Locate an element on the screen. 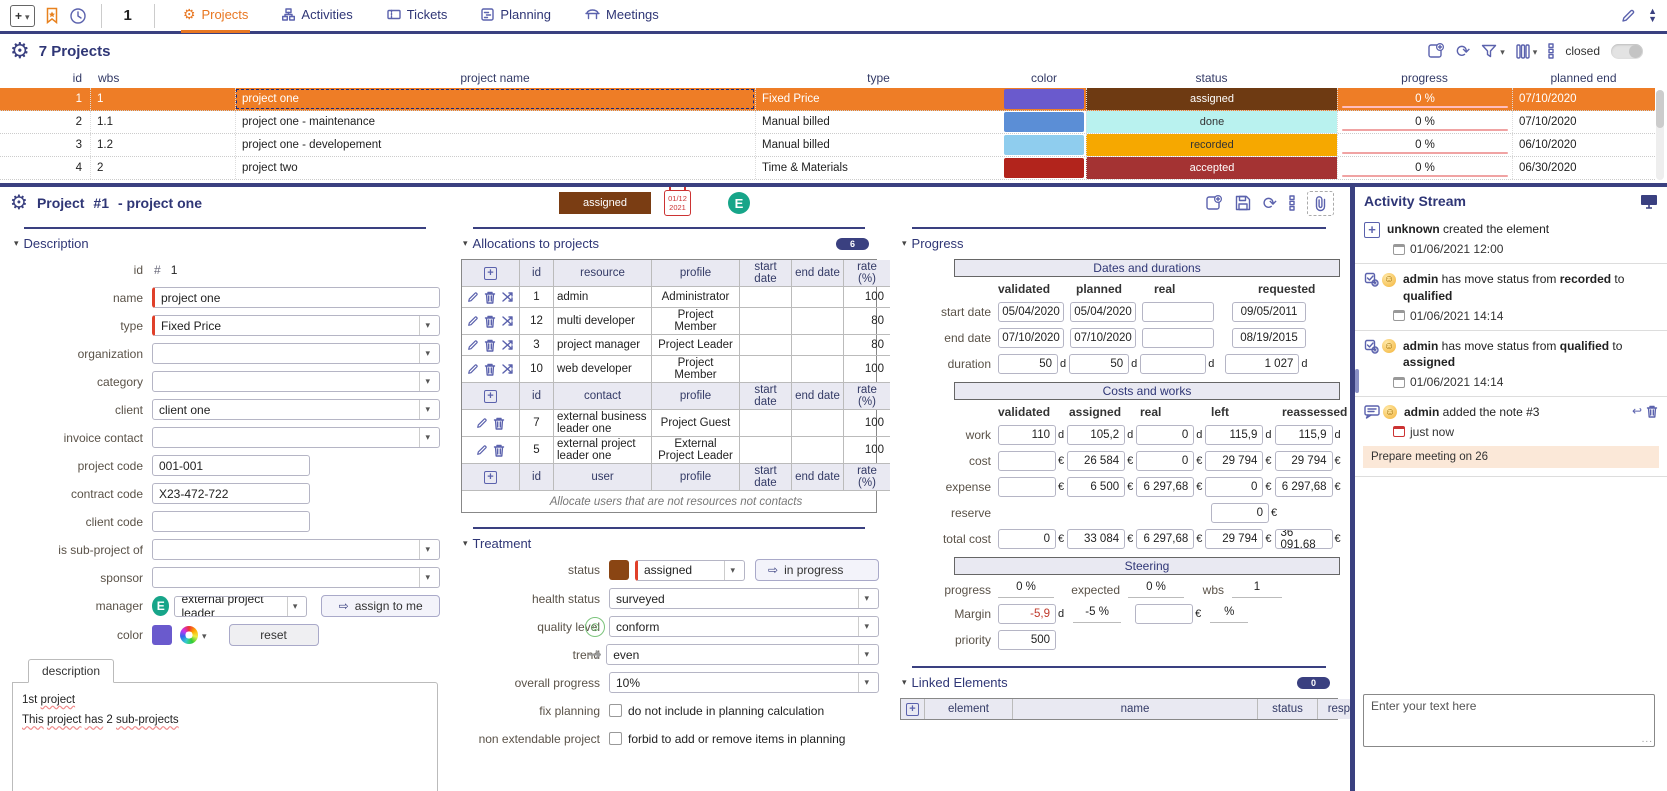 The image size is (1667, 791). health-status-select: surveyed is located at coordinates (744, 598).